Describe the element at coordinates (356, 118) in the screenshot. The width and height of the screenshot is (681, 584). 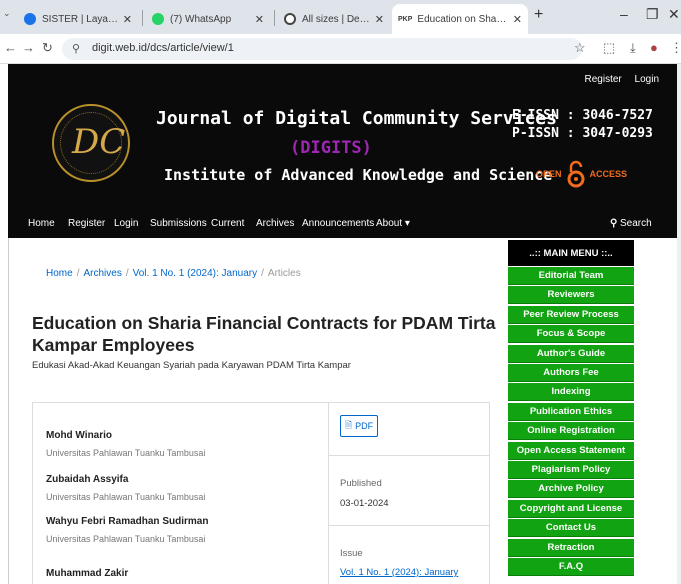
I see `journal-title: Journal of Digital Community Services` at that location.